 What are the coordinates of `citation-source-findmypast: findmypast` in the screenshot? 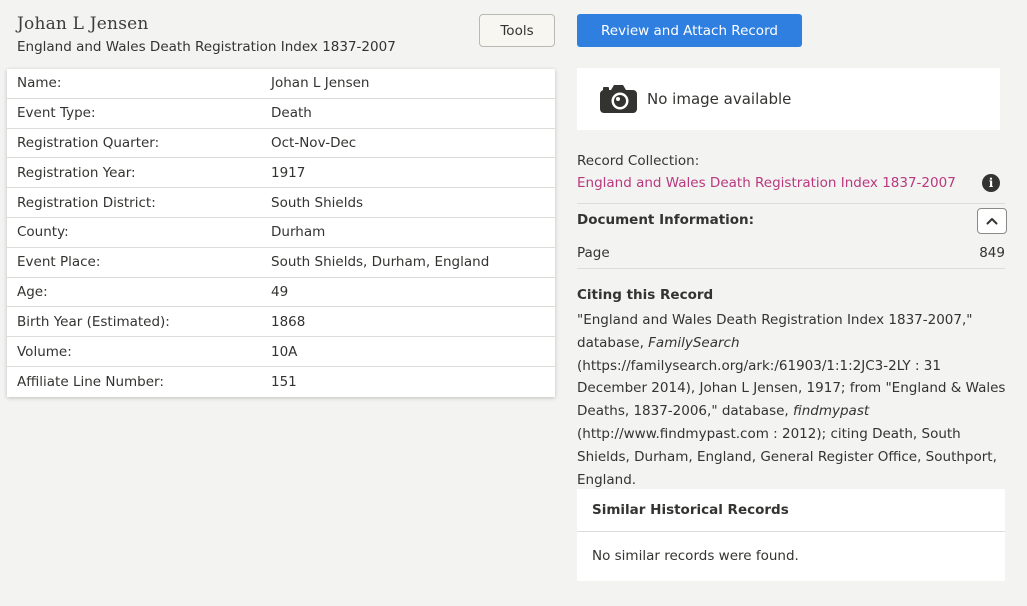 It's located at (831, 411).